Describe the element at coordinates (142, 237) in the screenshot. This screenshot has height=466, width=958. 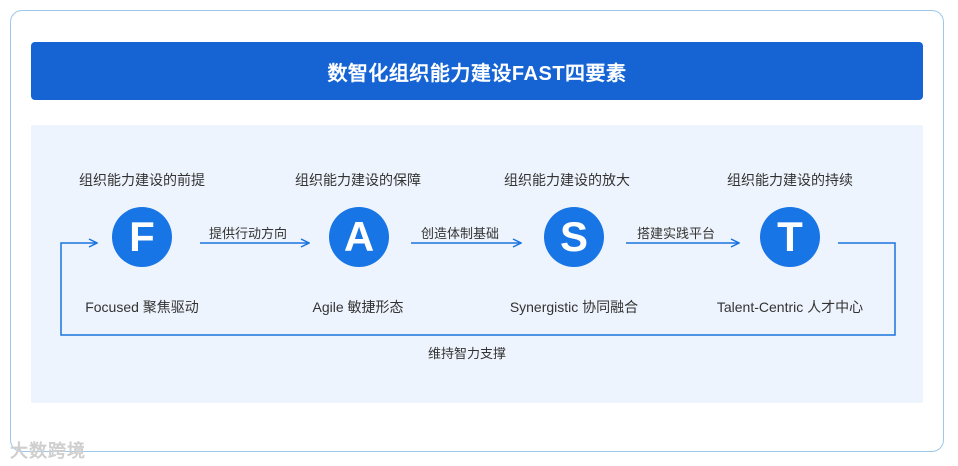
I see `circle-f: F` at that location.